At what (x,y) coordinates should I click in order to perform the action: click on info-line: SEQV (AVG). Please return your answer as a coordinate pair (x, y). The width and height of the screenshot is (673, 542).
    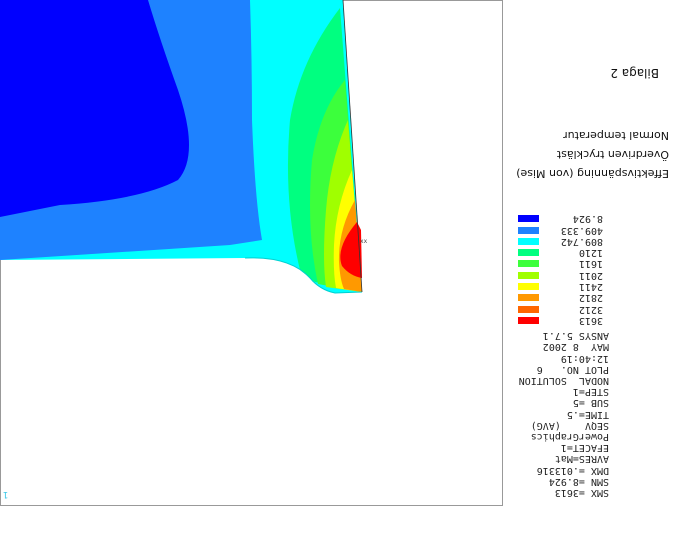
    Looking at the image, I should click on (569, 425).